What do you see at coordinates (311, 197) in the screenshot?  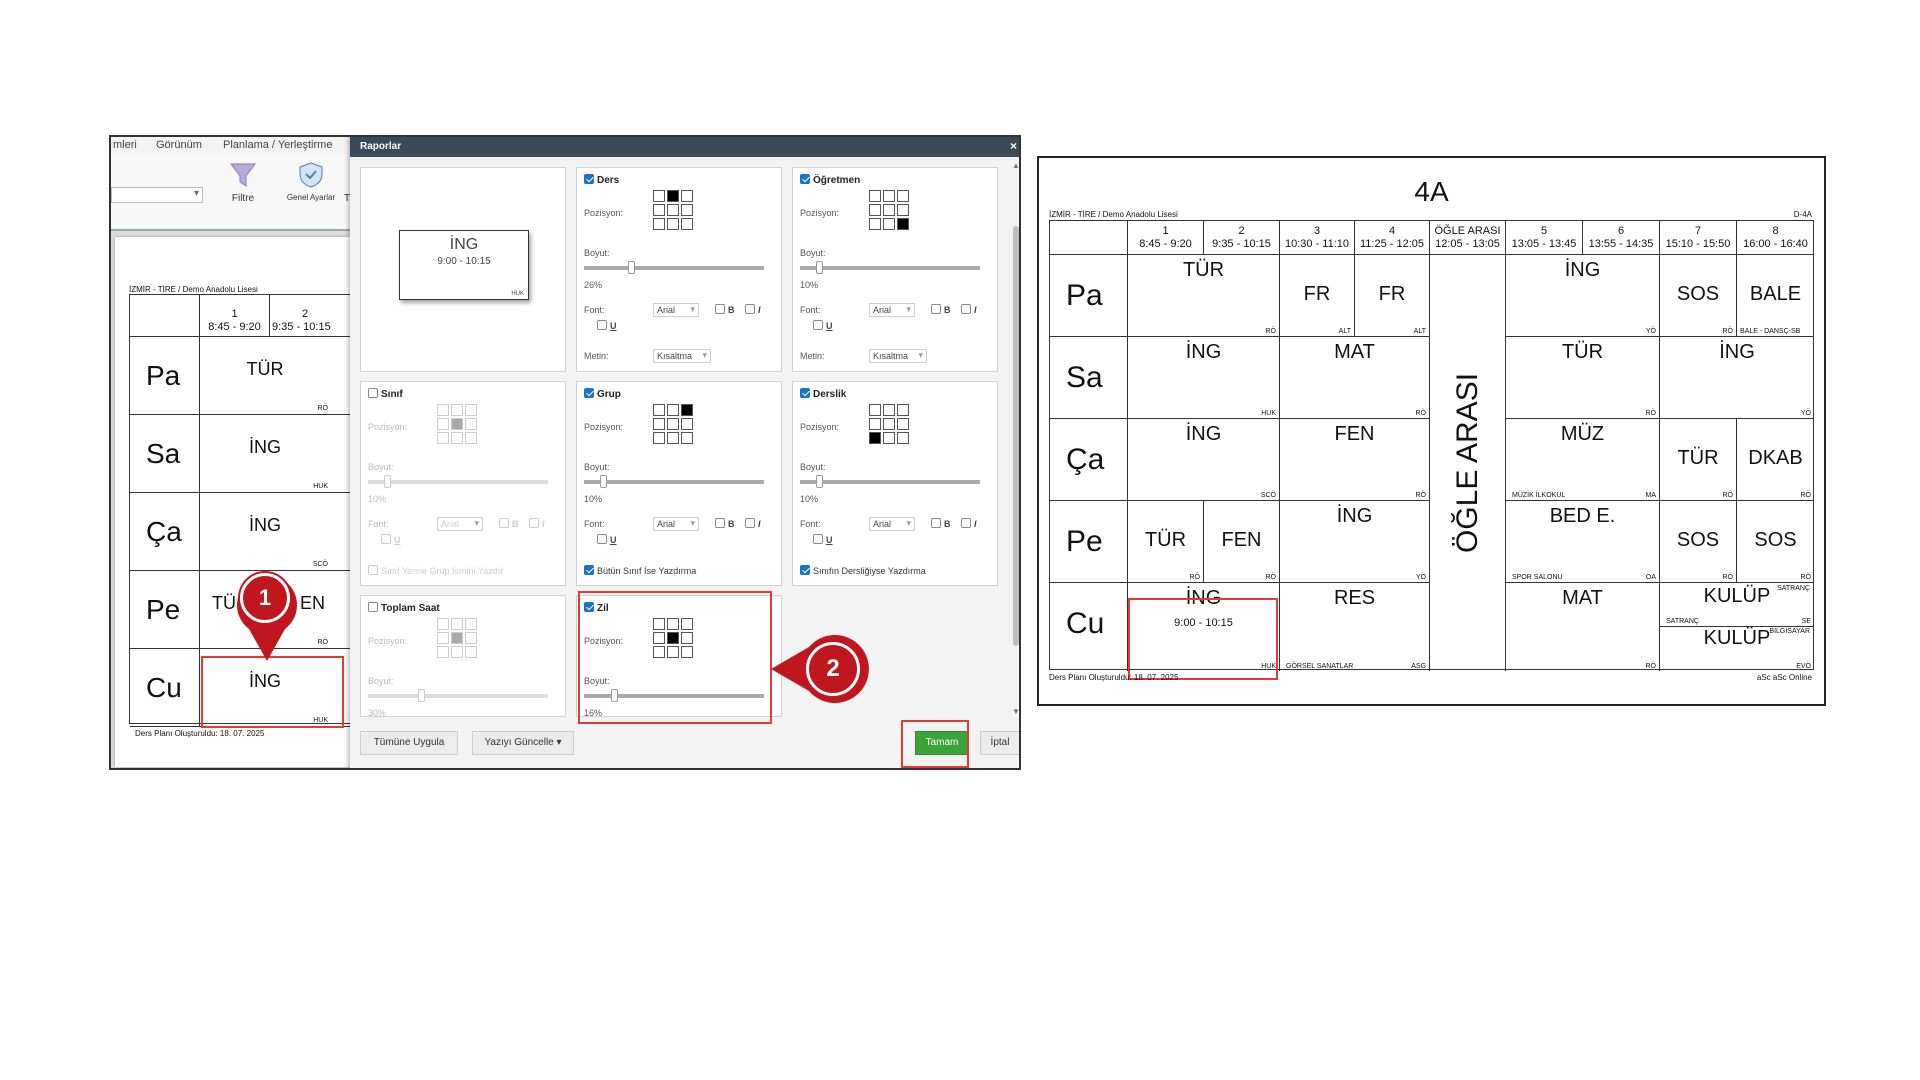 I see `general-settings-label: Genel Ayarlar` at bounding box center [311, 197].